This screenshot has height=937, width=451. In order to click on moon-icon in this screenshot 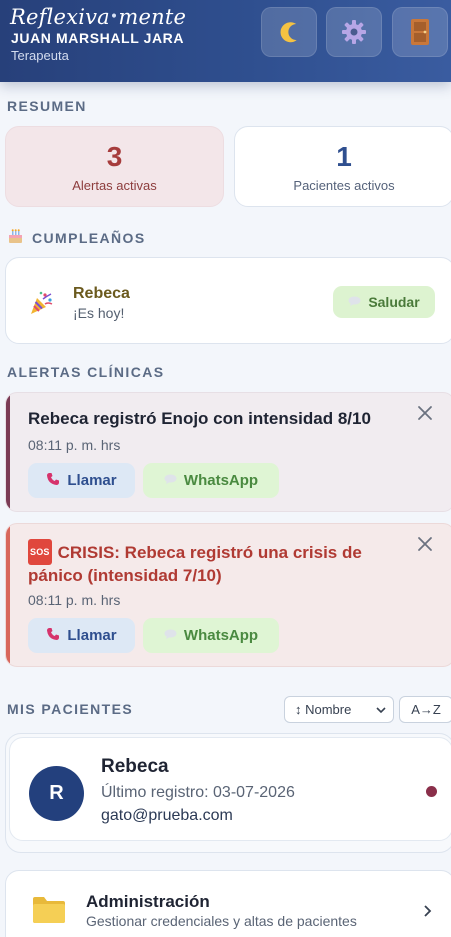, I will do `click(289, 32)`.